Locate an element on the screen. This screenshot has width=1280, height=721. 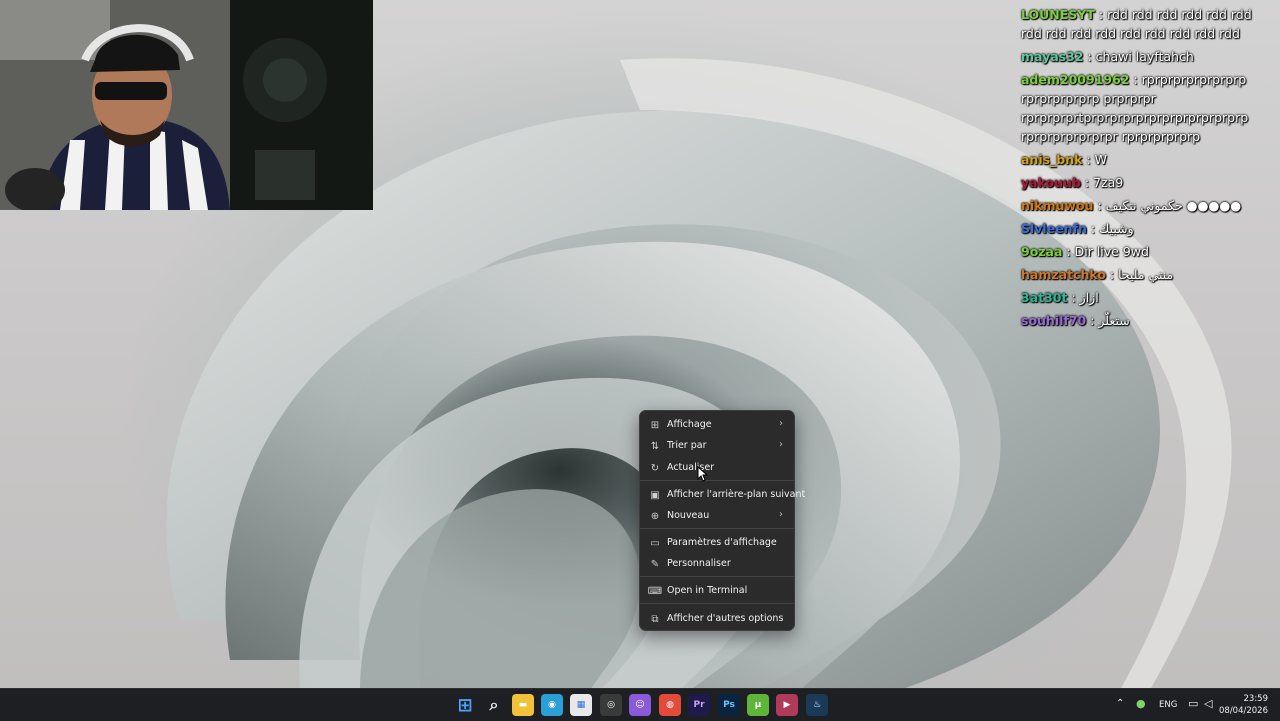
app-glyph: Ps is located at coordinates (729, 705).